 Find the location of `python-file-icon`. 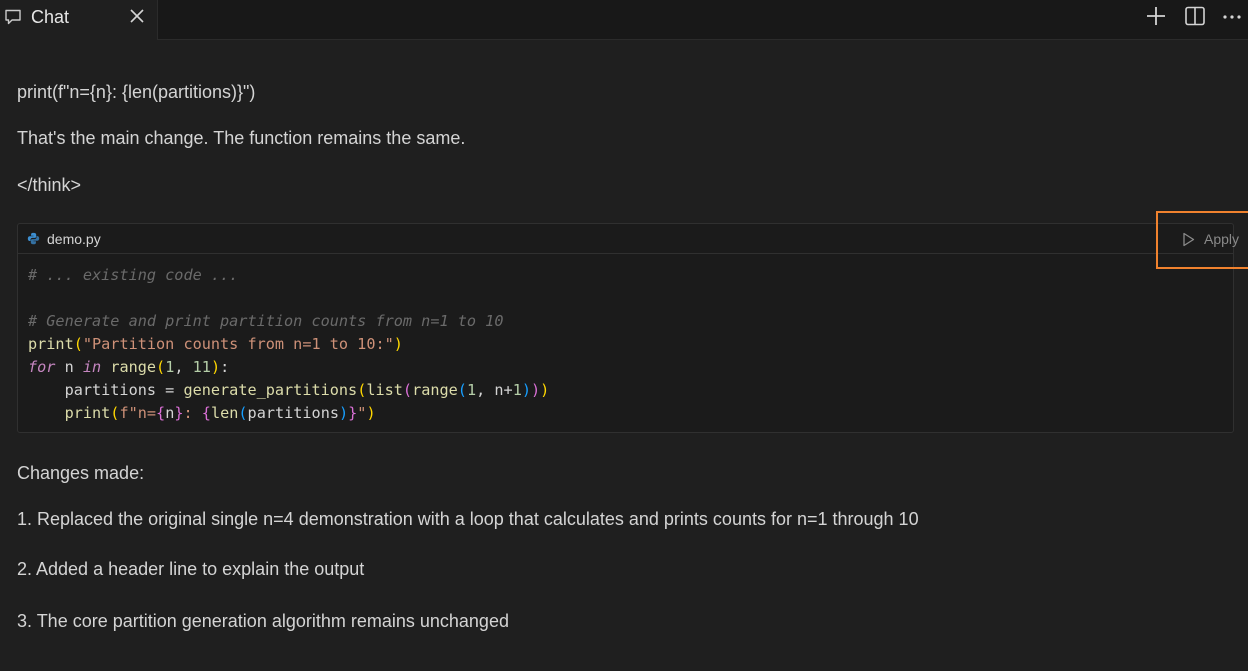

python-file-icon is located at coordinates (33, 238).